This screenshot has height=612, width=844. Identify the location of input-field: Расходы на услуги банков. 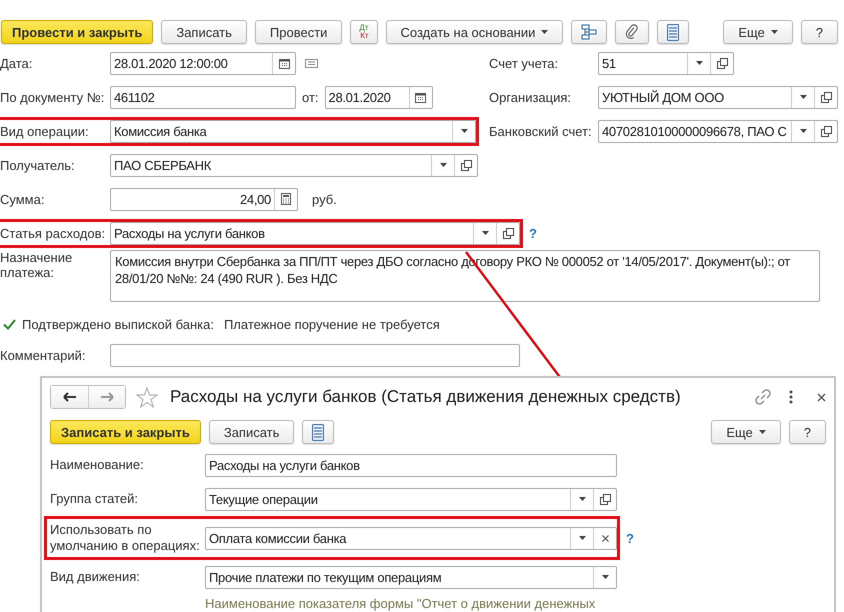
(411, 465).